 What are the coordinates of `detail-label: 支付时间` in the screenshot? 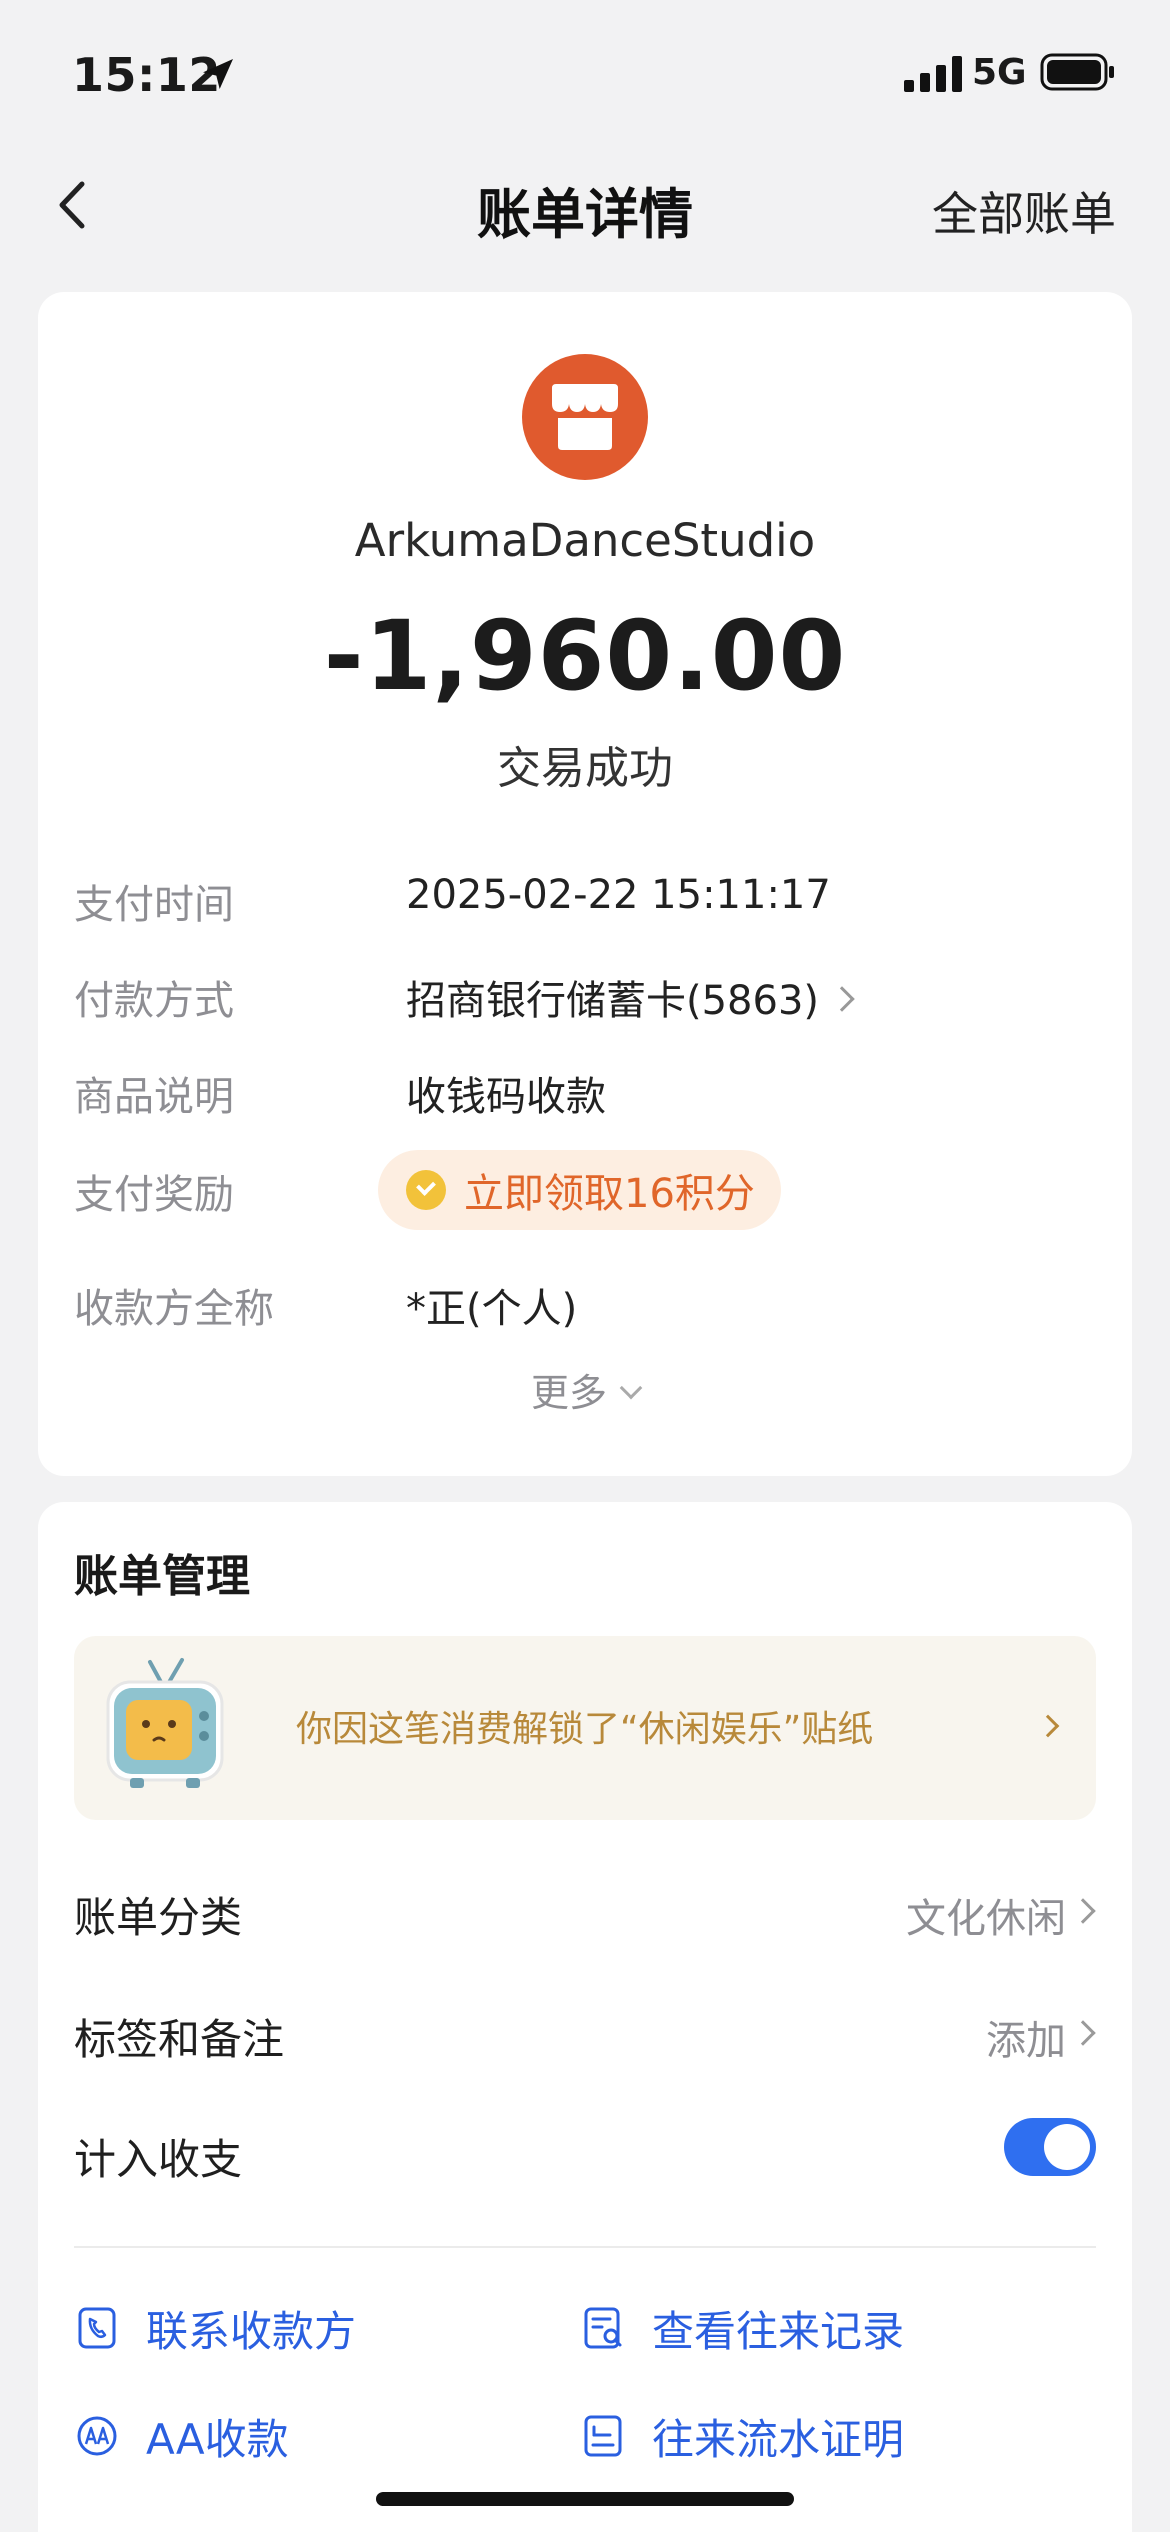 It's located at (154, 905).